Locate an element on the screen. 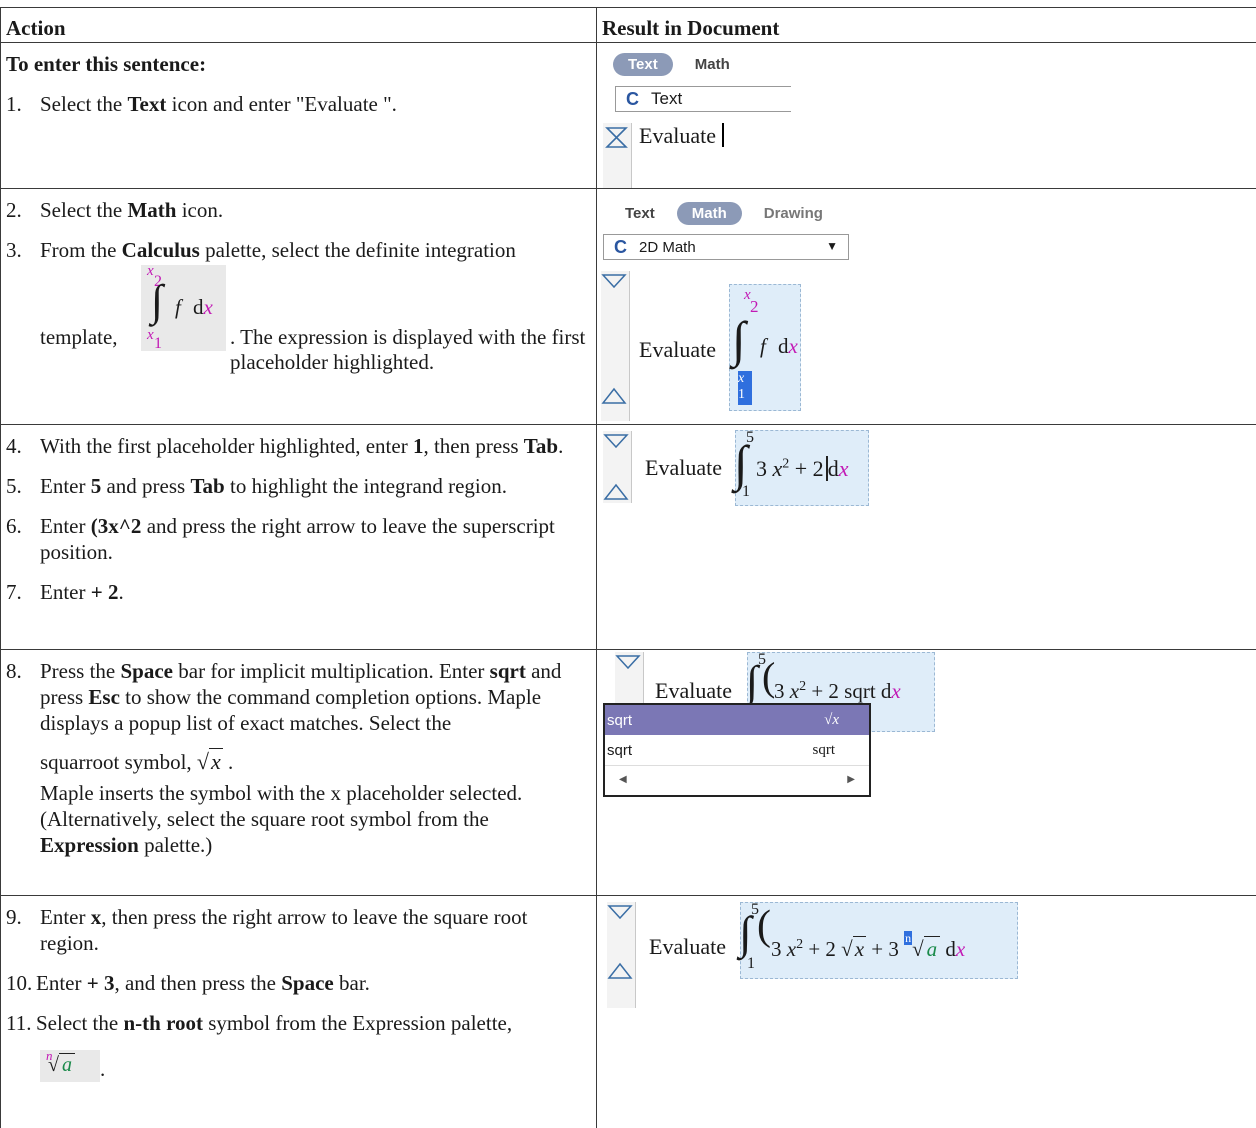  result-cell: Text Math CText Evaluate is located at coordinates (926, 116).